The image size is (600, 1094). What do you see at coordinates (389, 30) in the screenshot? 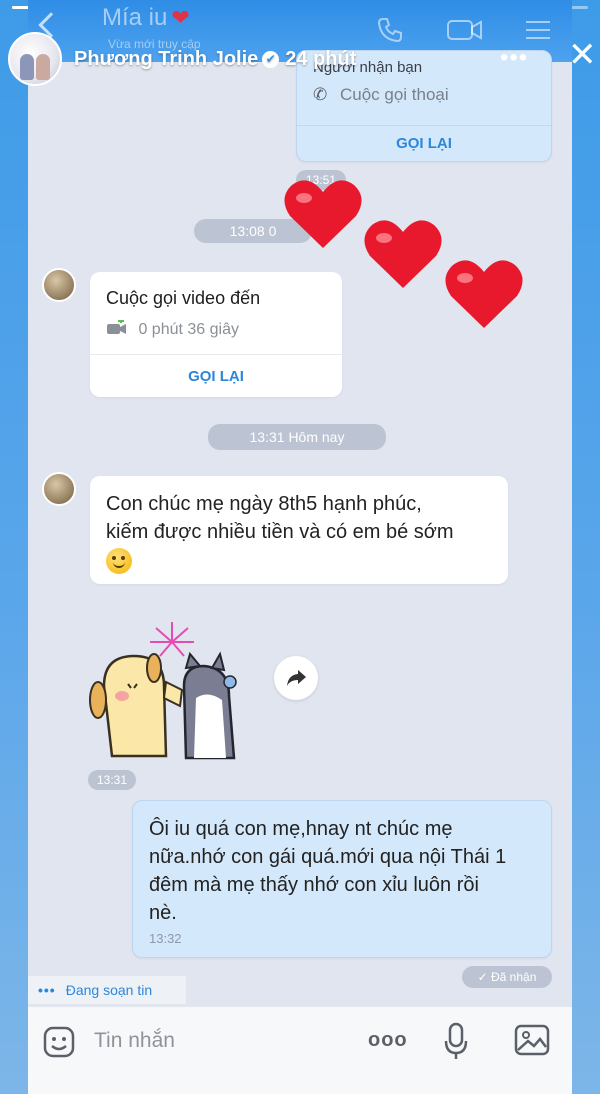
I see `phone-icon` at bounding box center [389, 30].